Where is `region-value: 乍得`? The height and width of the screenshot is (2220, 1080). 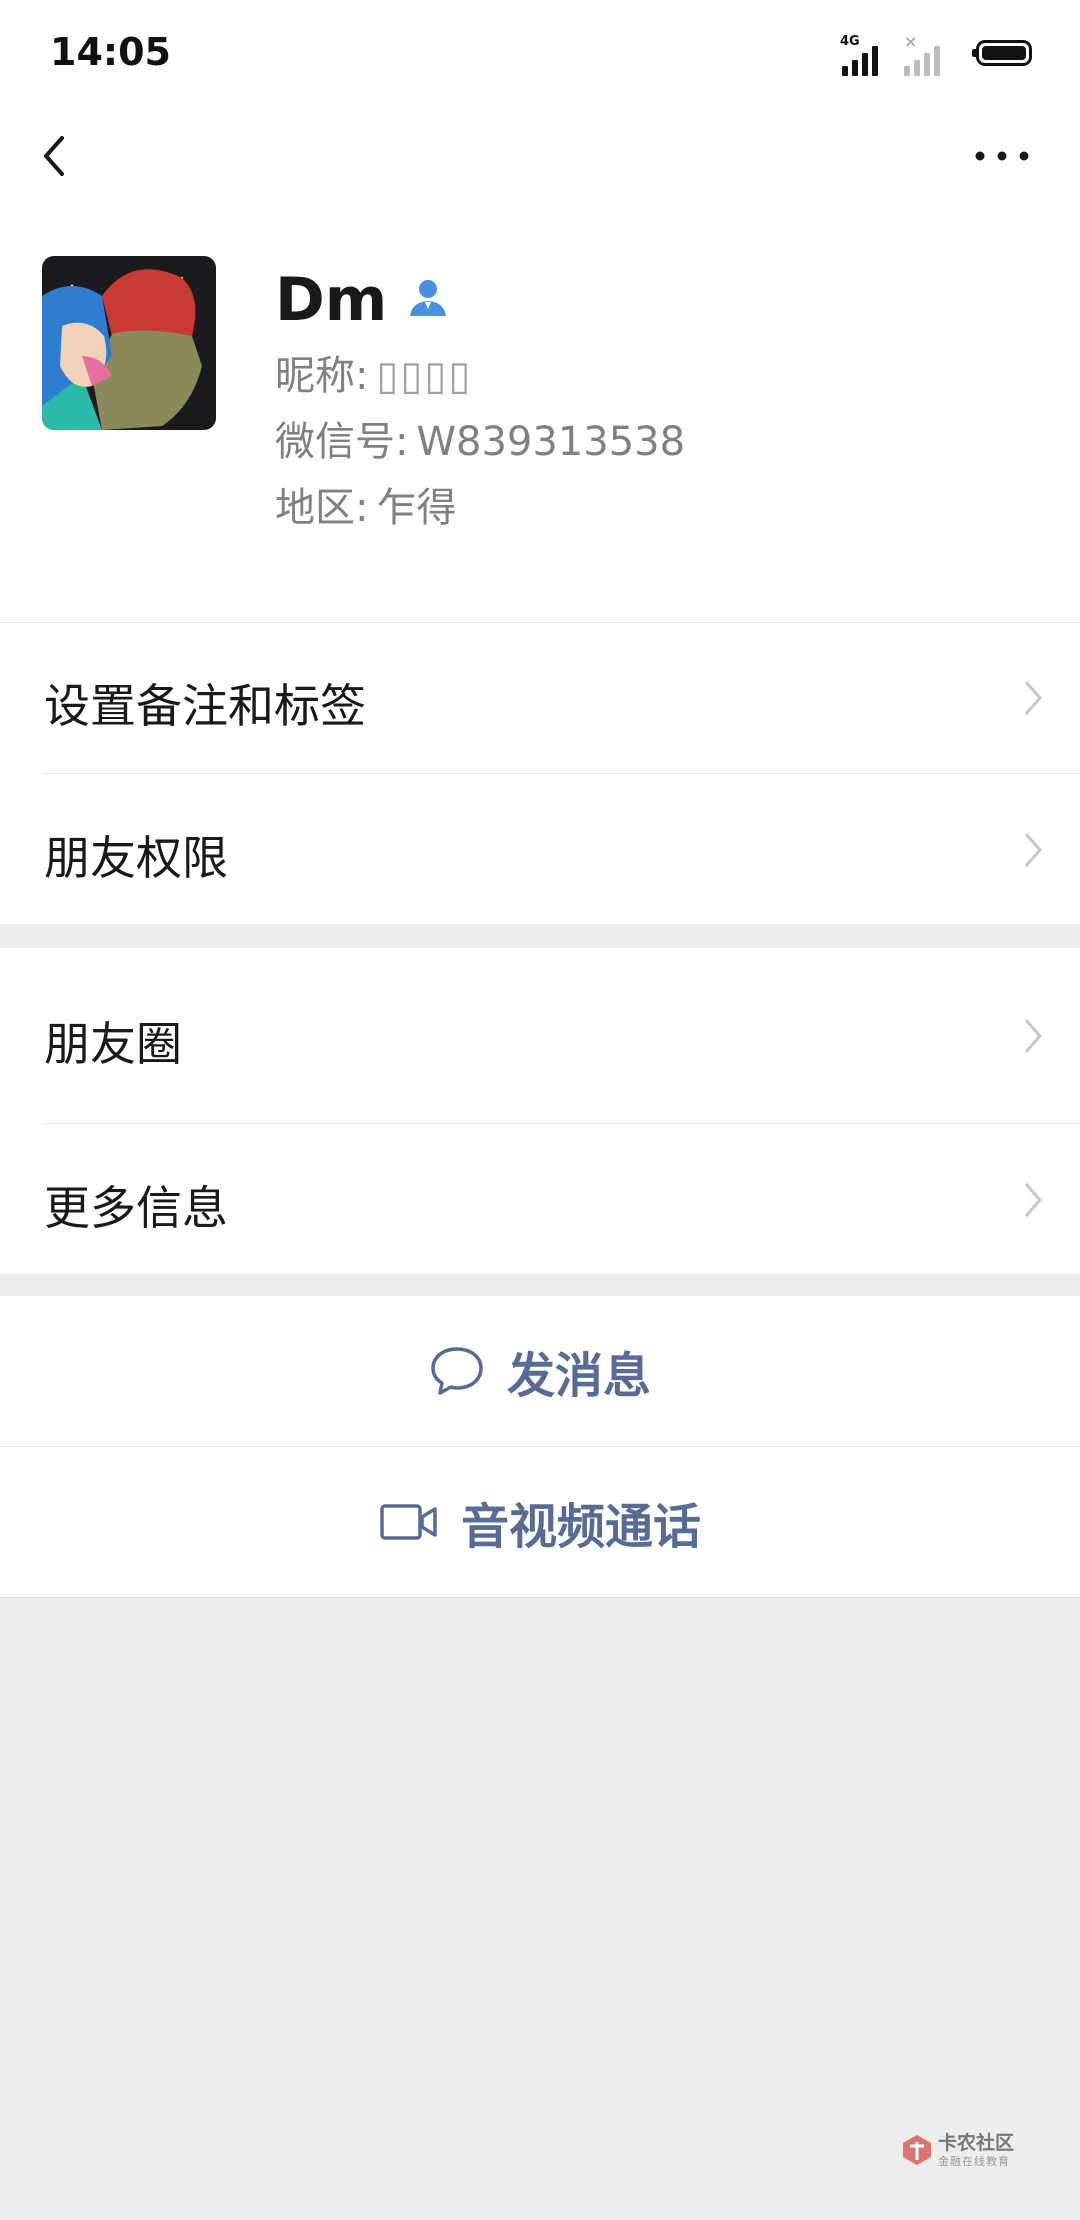 region-value: 乍得 is located at coordinates (416, 508).